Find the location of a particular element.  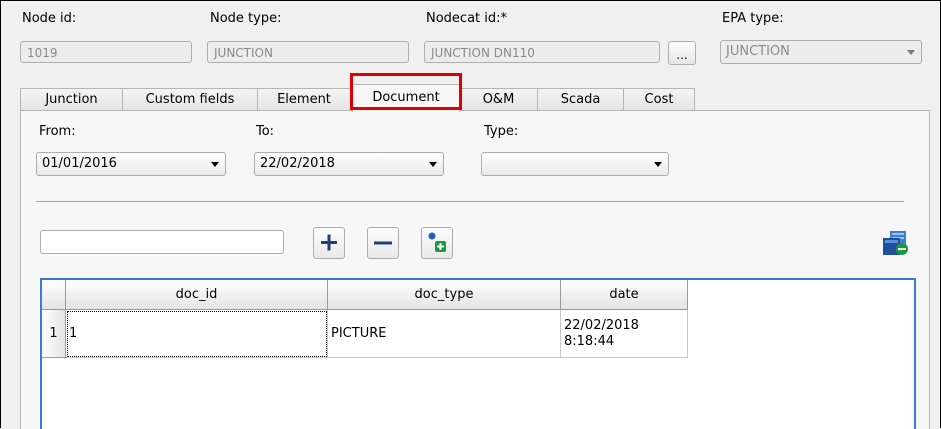

tab-scada: Scada is located at coordinates (580, 99).